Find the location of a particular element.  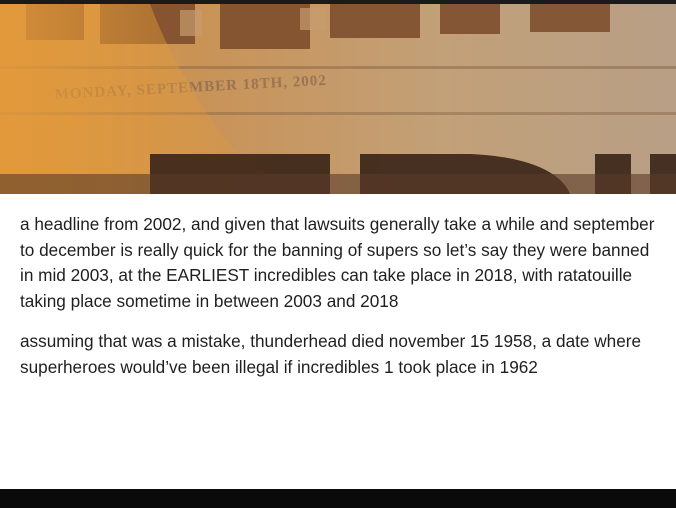

bottom-bar is located at coordinates (338, 498).